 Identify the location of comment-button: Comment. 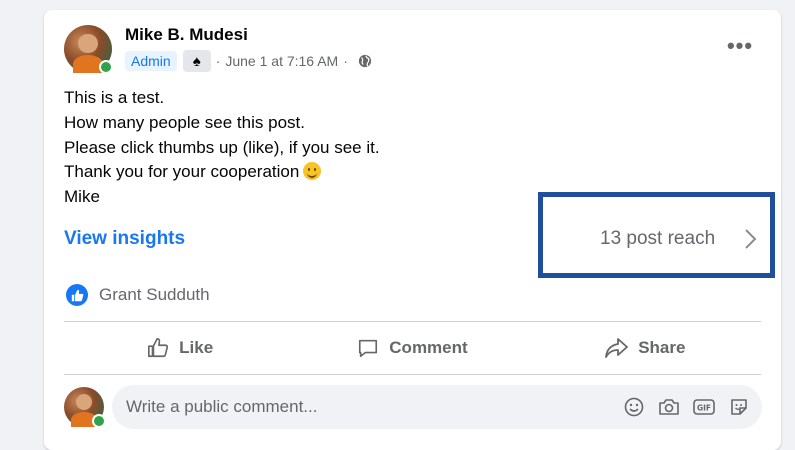
(412, 348).